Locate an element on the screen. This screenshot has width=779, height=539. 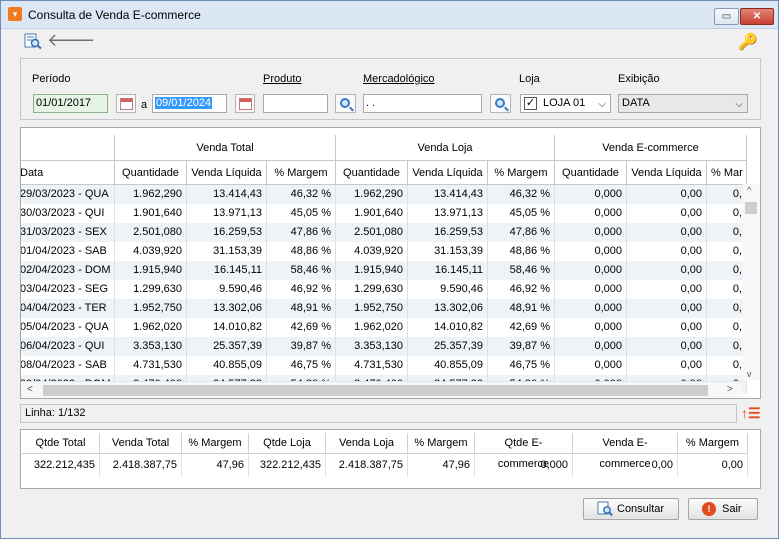
exibicao-label: Exibição is located at coordinates (639, 79).